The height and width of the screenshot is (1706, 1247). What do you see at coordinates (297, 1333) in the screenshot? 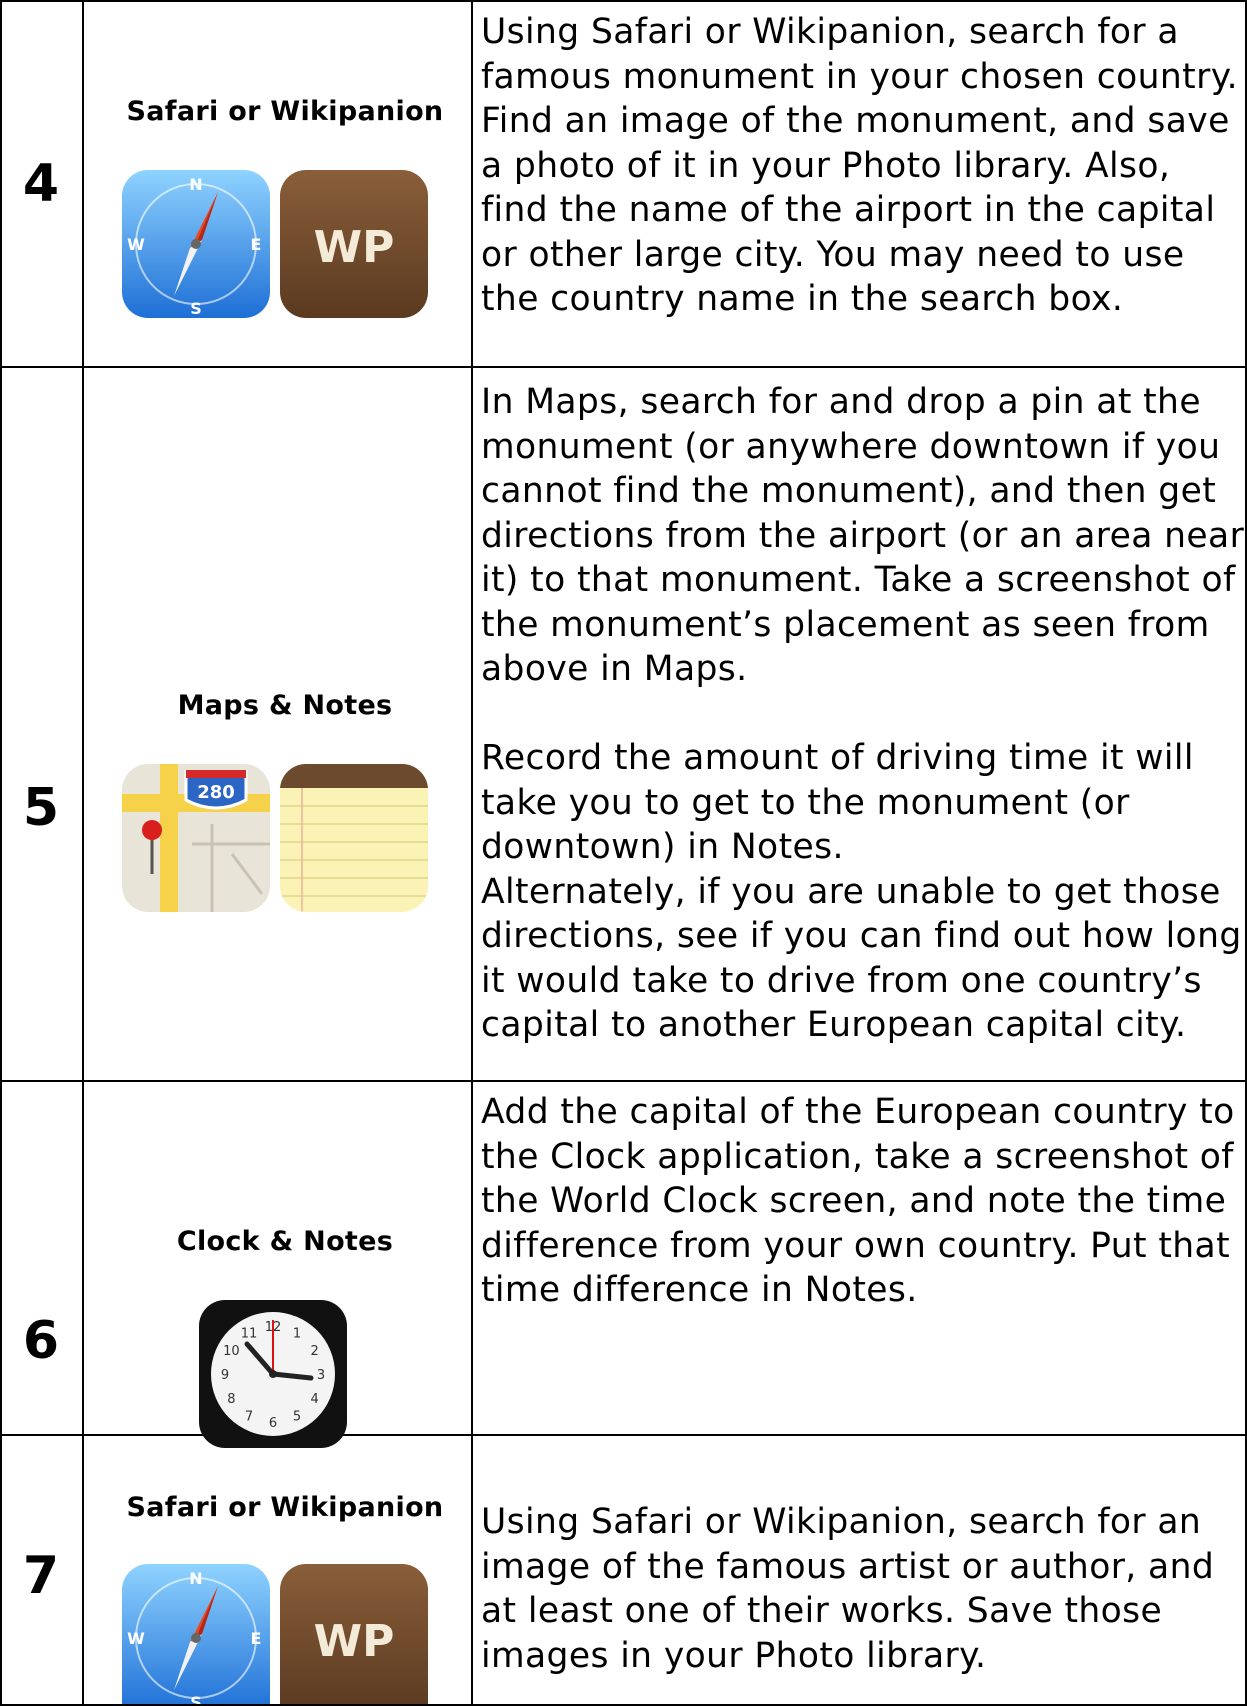
I see `clock-numeral: 1` at bounding box center [297, 1333].